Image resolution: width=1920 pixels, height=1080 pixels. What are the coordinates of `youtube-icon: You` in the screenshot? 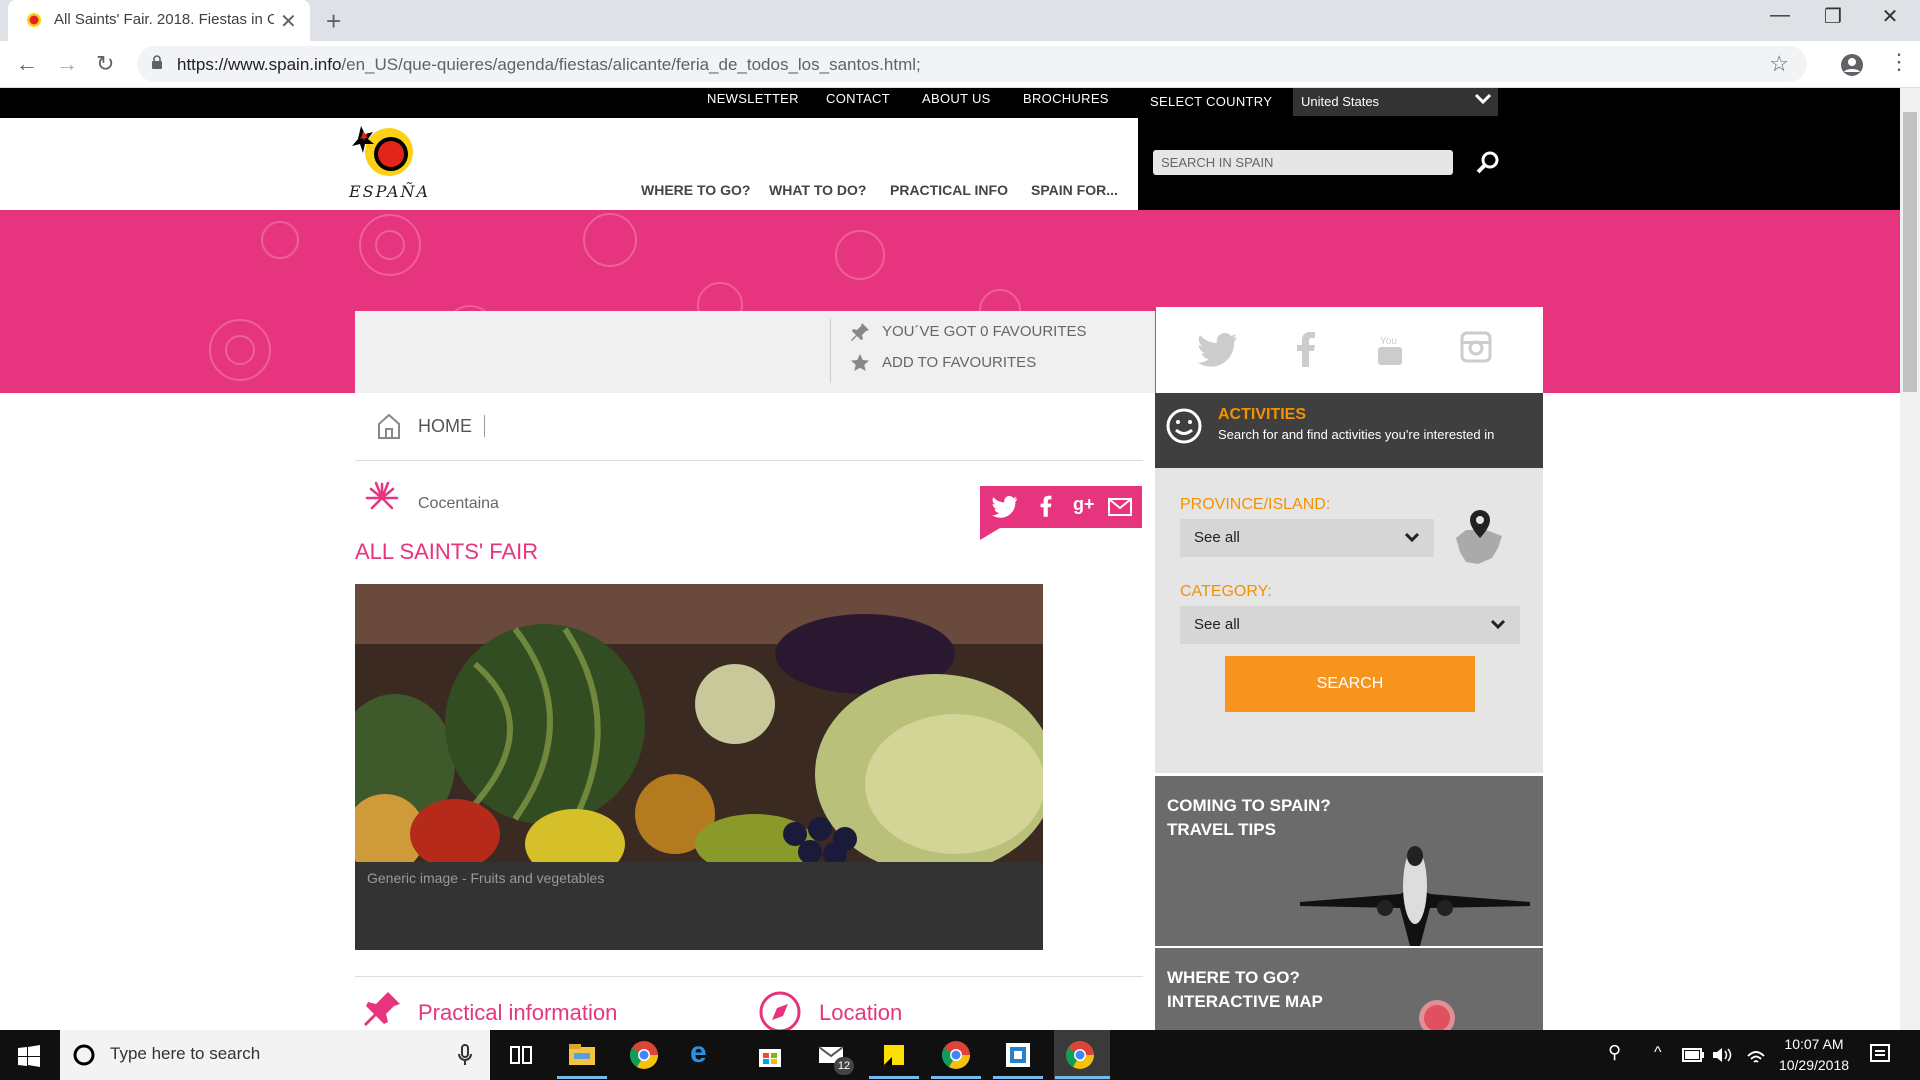 It's located at (1390, 349).